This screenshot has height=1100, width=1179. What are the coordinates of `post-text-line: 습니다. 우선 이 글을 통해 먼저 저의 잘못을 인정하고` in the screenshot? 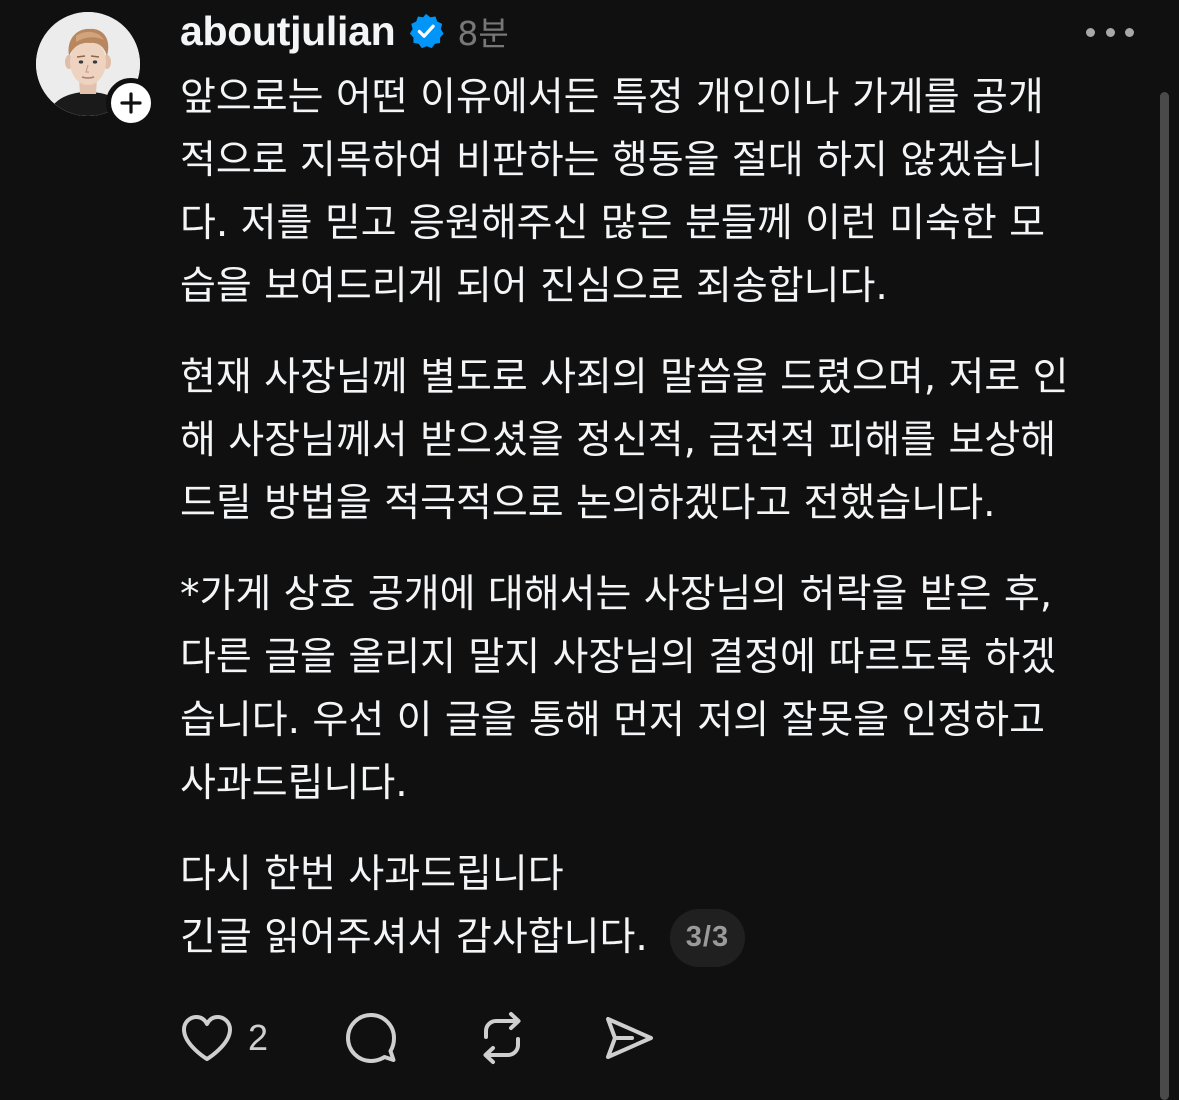 It's located at (613, 720).